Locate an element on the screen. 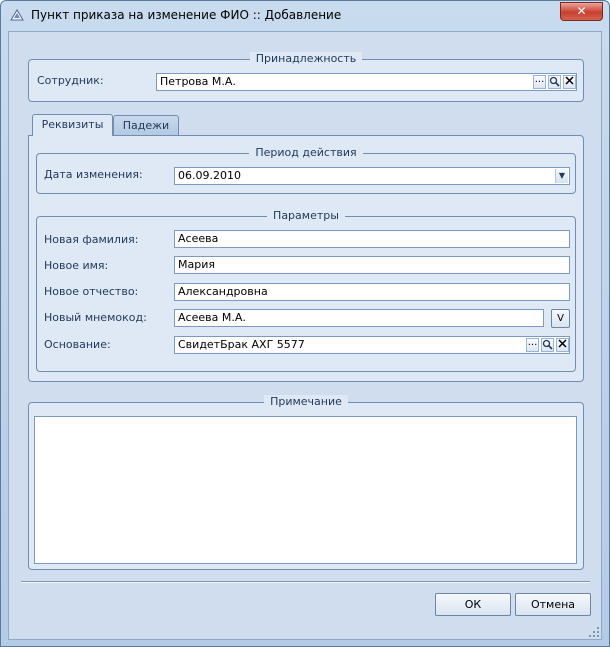  basis-search-button is located at coordinates (547, 345).